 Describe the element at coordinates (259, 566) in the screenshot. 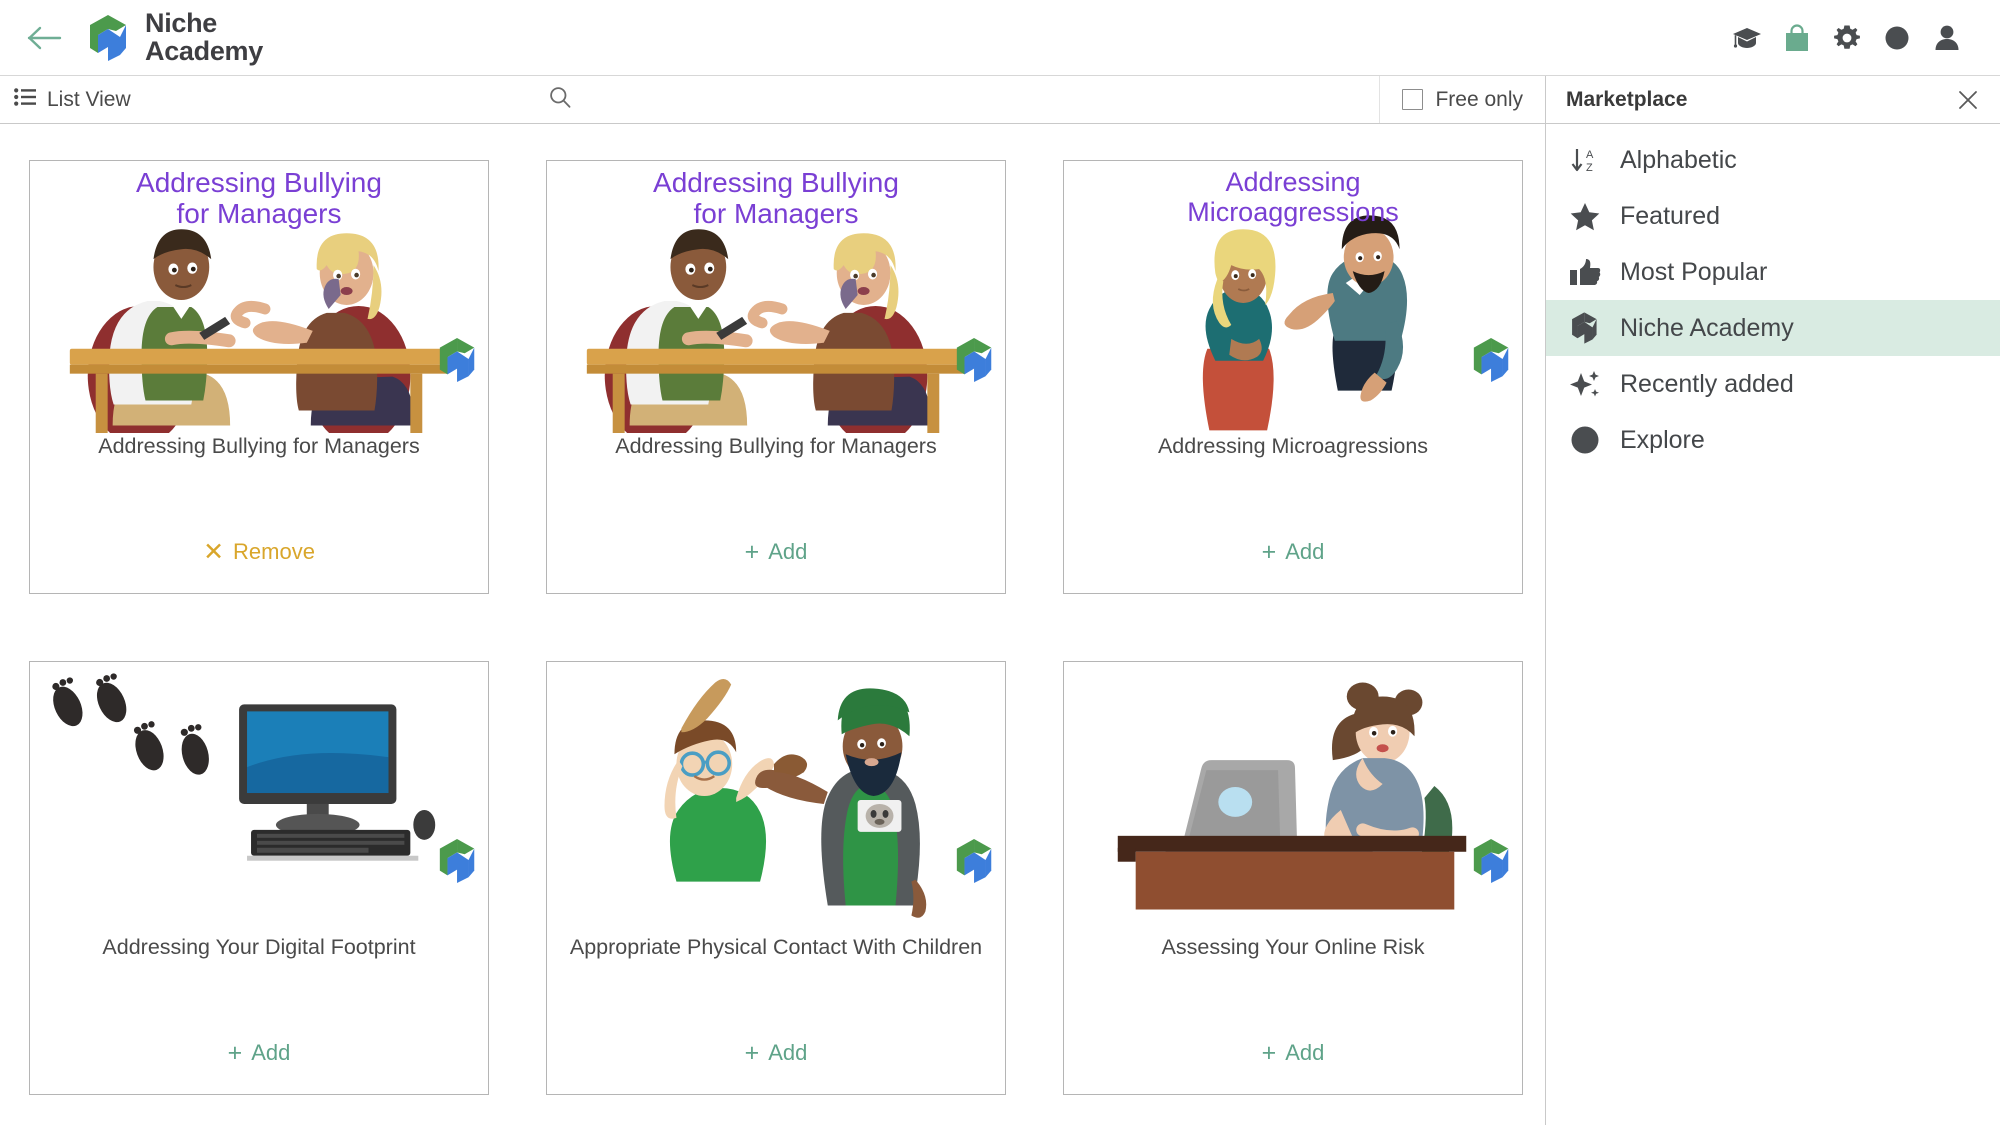

I see `card-action-remove: ✕ Remove` at that location.